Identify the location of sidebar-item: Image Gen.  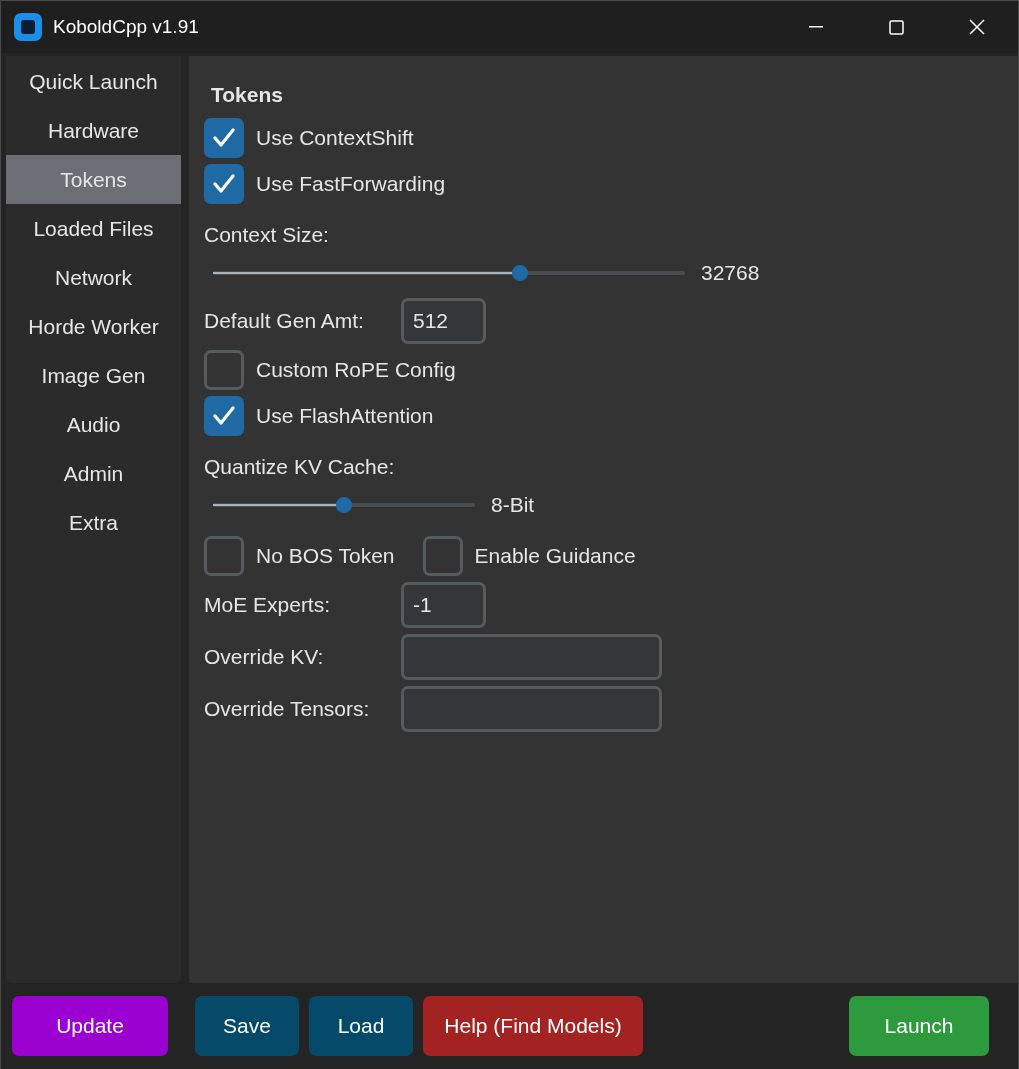
(93, 375).